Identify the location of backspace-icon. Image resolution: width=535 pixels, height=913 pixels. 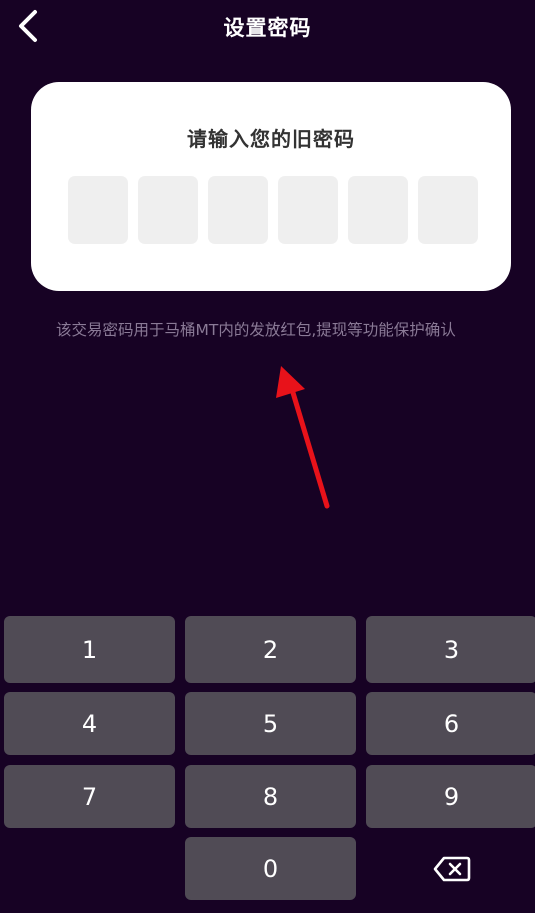
(451, 868).